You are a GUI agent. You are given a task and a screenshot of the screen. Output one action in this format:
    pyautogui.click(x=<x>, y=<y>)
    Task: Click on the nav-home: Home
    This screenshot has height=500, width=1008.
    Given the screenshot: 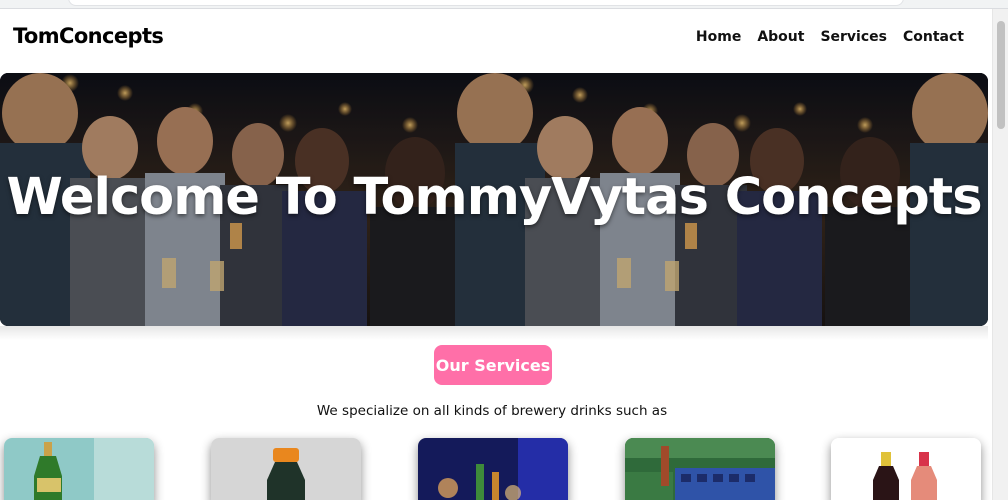 What is the action you would take?
    pyautogui.click(x=718, y=37)
    